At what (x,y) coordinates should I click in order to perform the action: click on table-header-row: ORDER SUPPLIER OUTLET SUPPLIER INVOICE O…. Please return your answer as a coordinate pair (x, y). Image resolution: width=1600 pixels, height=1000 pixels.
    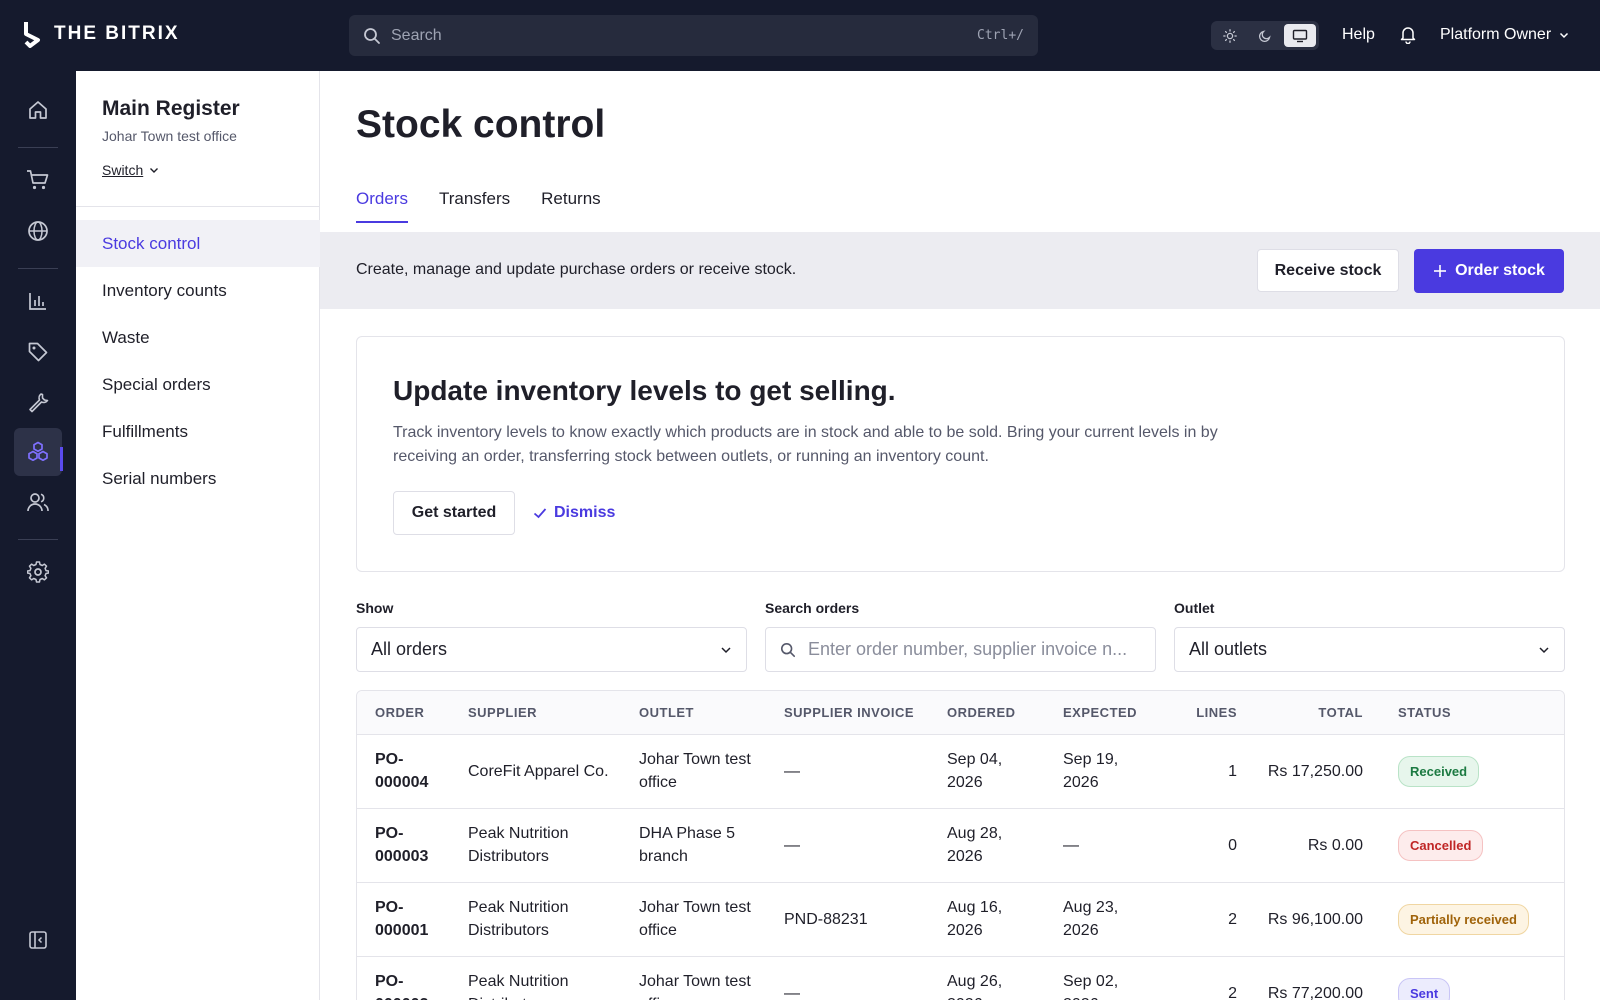
    Looking at the image, I should click on (960, 713).